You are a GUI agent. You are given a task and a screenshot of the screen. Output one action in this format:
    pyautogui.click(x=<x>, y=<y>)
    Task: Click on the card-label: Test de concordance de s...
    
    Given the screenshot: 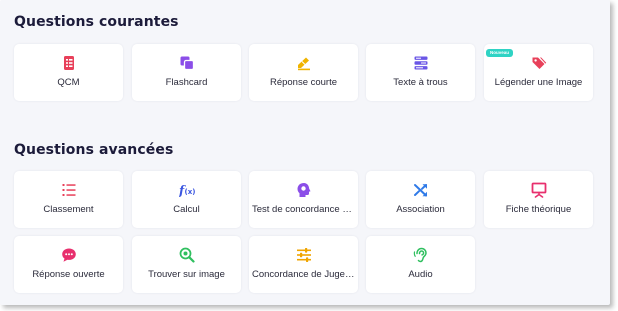 What is the action you would take?
    pyautogui.click(x=303, y=209)
    